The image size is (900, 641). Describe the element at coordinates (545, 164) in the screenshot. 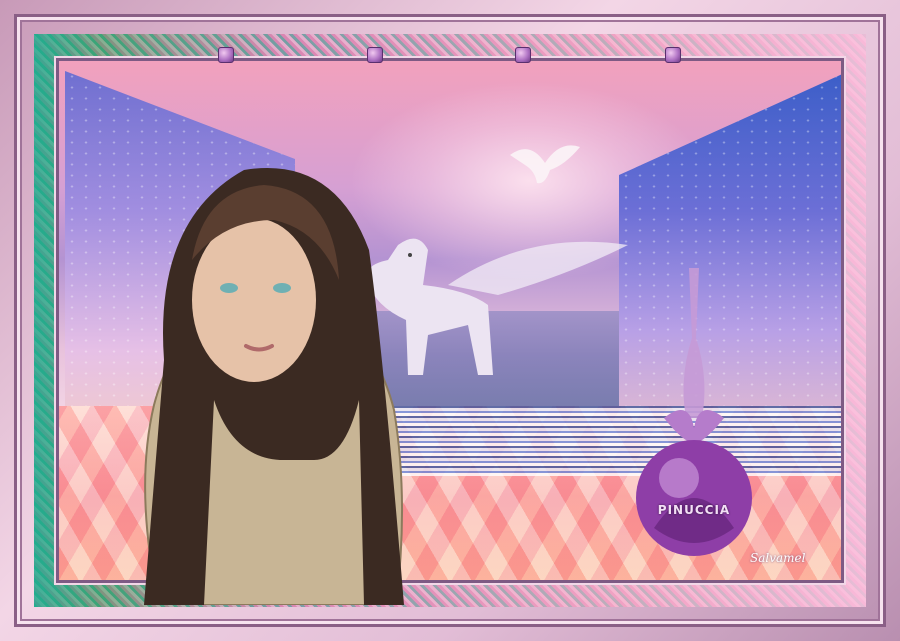

I see `dove-icon` at that location.